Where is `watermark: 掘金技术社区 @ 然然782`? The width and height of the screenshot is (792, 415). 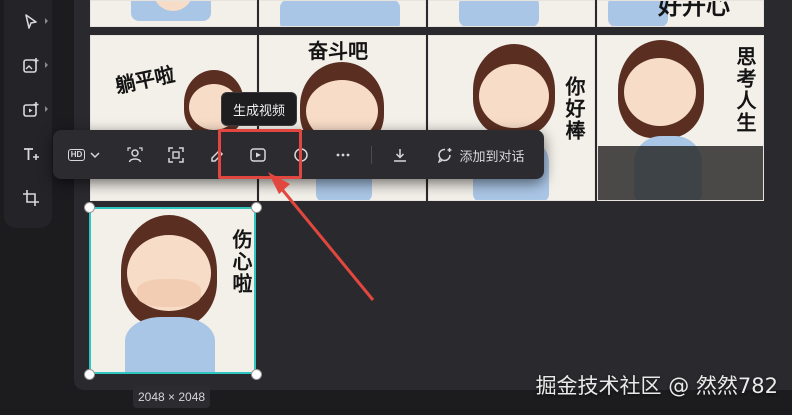
watermark: 掘金技术社区 @ 然然782 is located at coordinates (656, 386).